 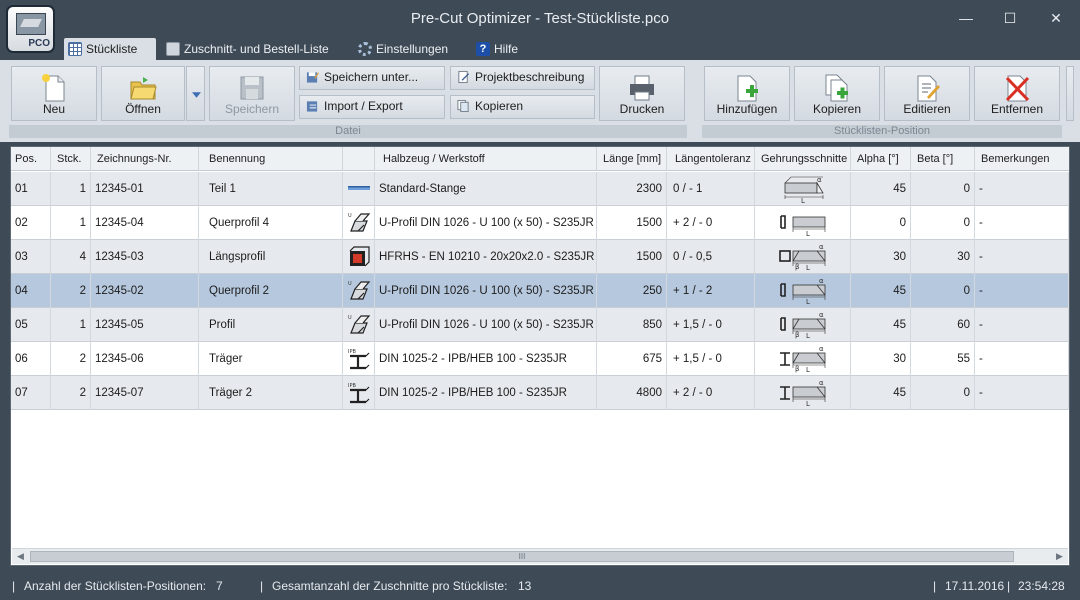 What do you see at coordinates (271, 359) in the screenshot?
I see `cell-benennung: Träger` at bounding box center [271, 359].